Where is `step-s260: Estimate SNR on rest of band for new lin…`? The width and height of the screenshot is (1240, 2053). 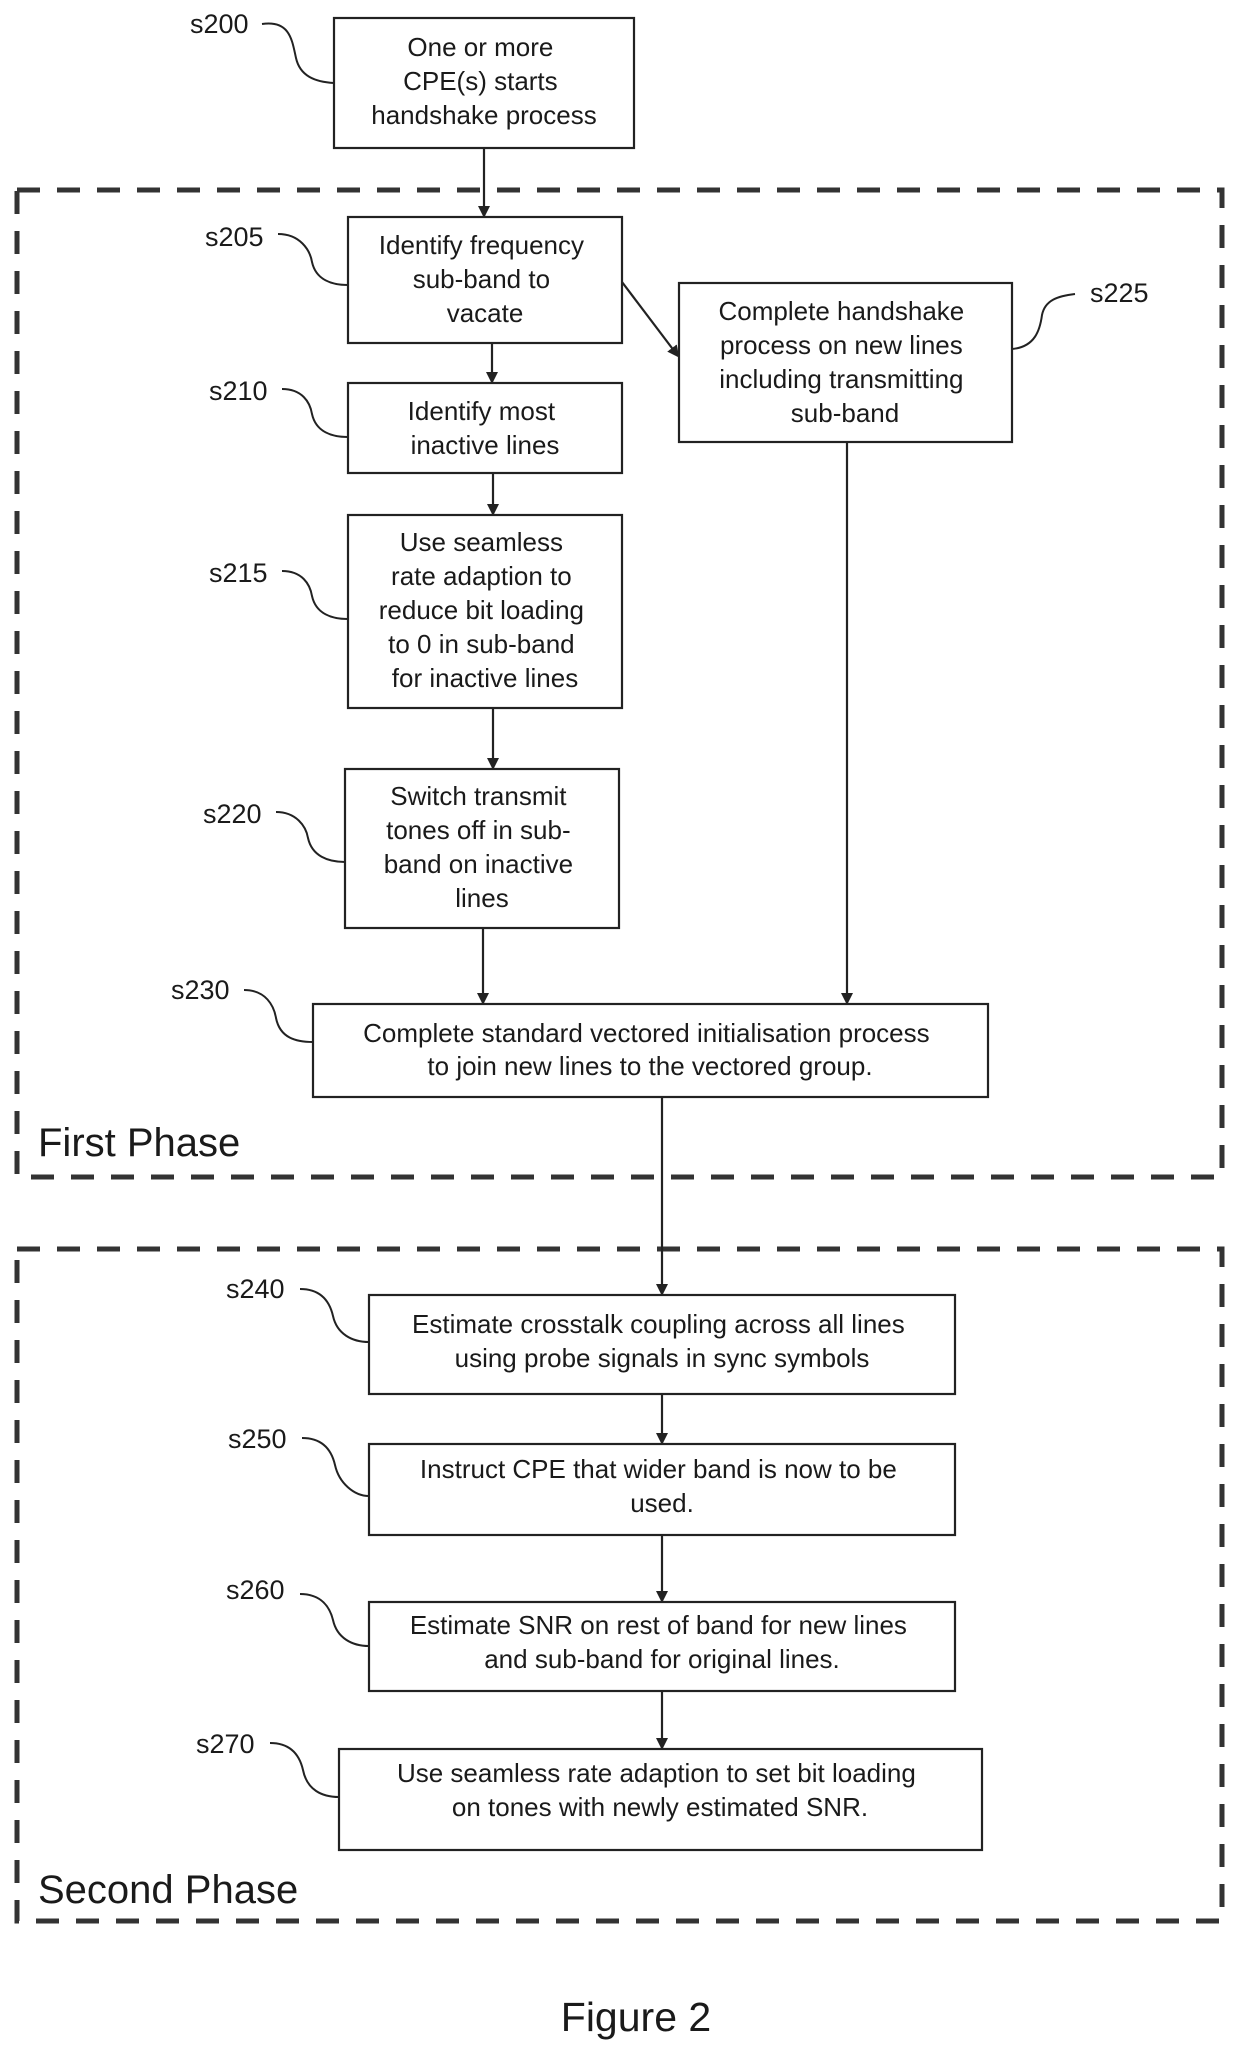 step-s260: Estimate SNR on rest of band for new lin… is located at coordinates (591, 1634).